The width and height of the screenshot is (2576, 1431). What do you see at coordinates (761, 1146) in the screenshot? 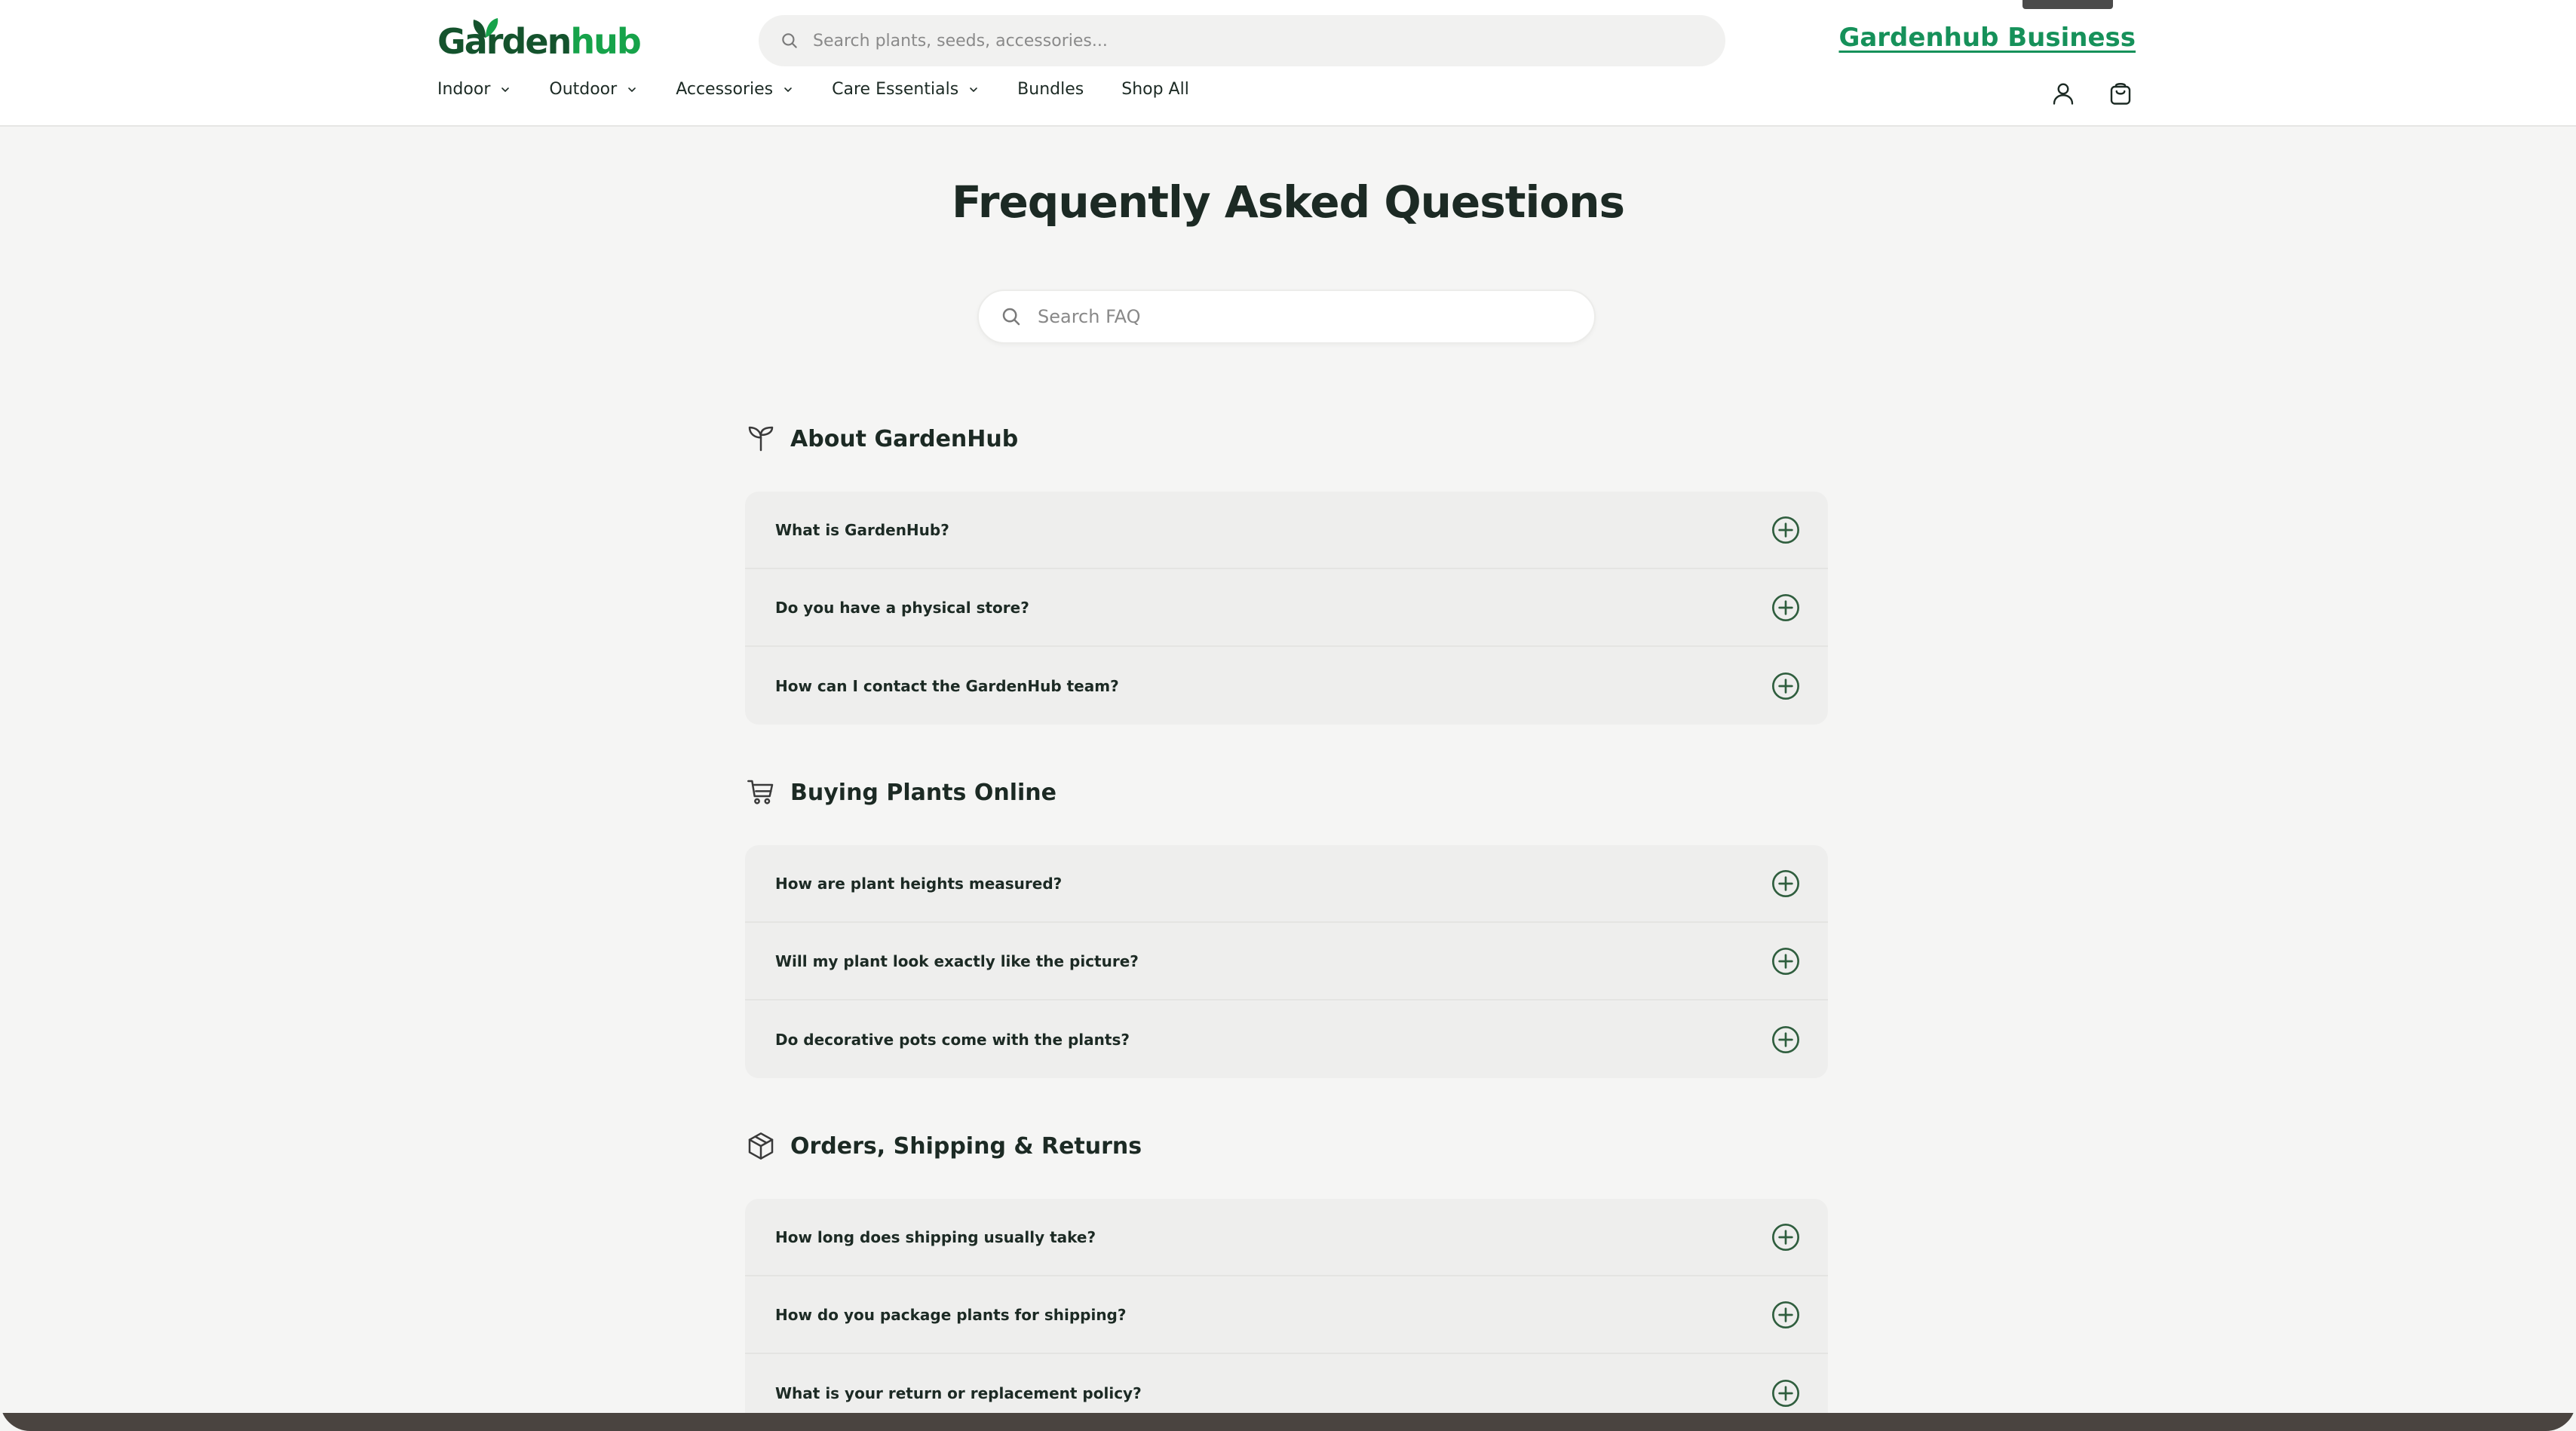
I see `box-icon` at bounding box center [761, 1146].